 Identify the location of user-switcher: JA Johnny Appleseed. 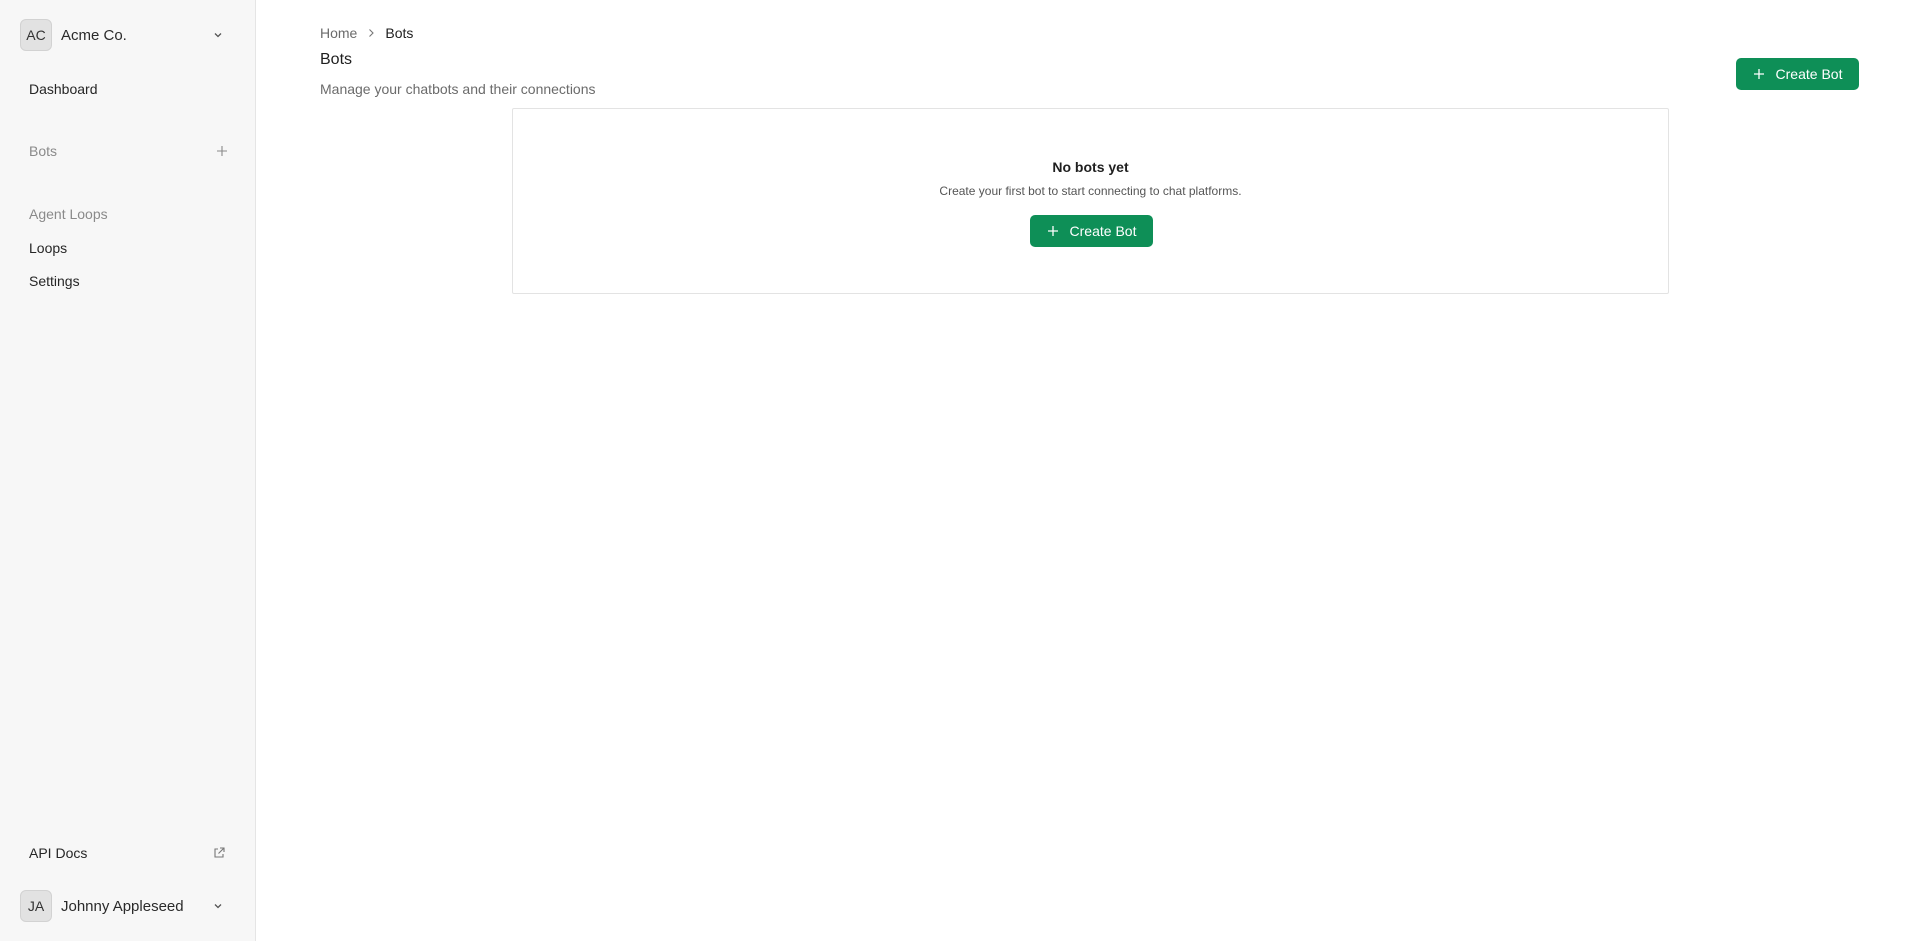
(124, 906).